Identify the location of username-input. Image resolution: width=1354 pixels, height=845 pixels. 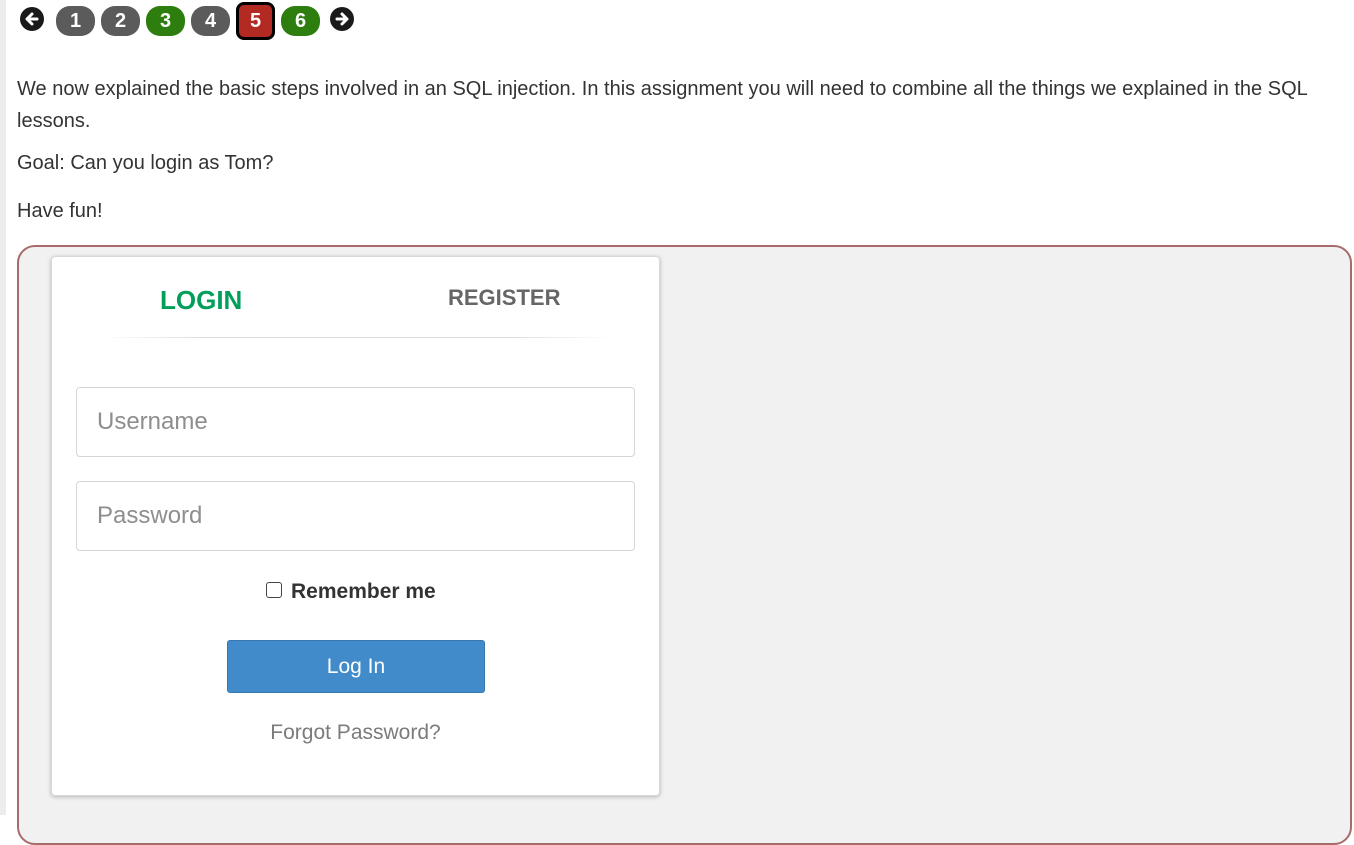
(355, 422).